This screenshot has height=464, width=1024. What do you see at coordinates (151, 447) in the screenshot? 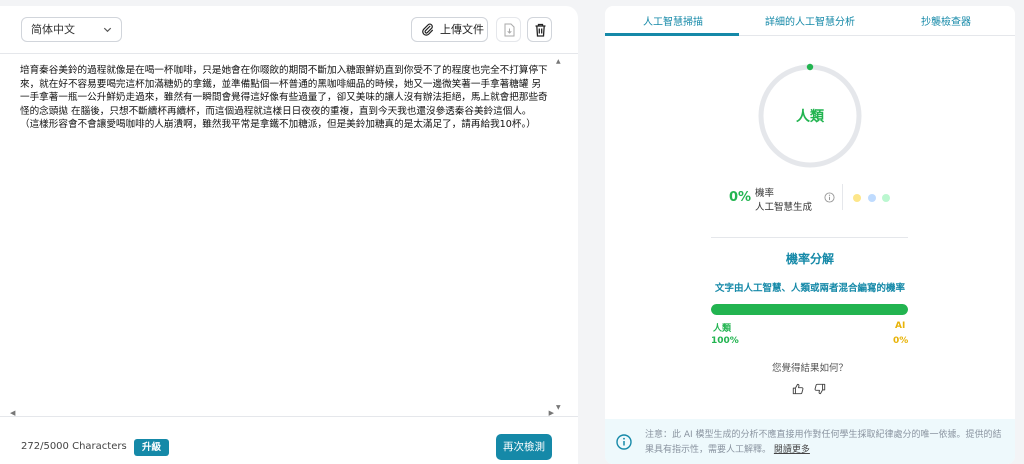
I see `upgrade-button: 升級` at bounding box center [151, 447].